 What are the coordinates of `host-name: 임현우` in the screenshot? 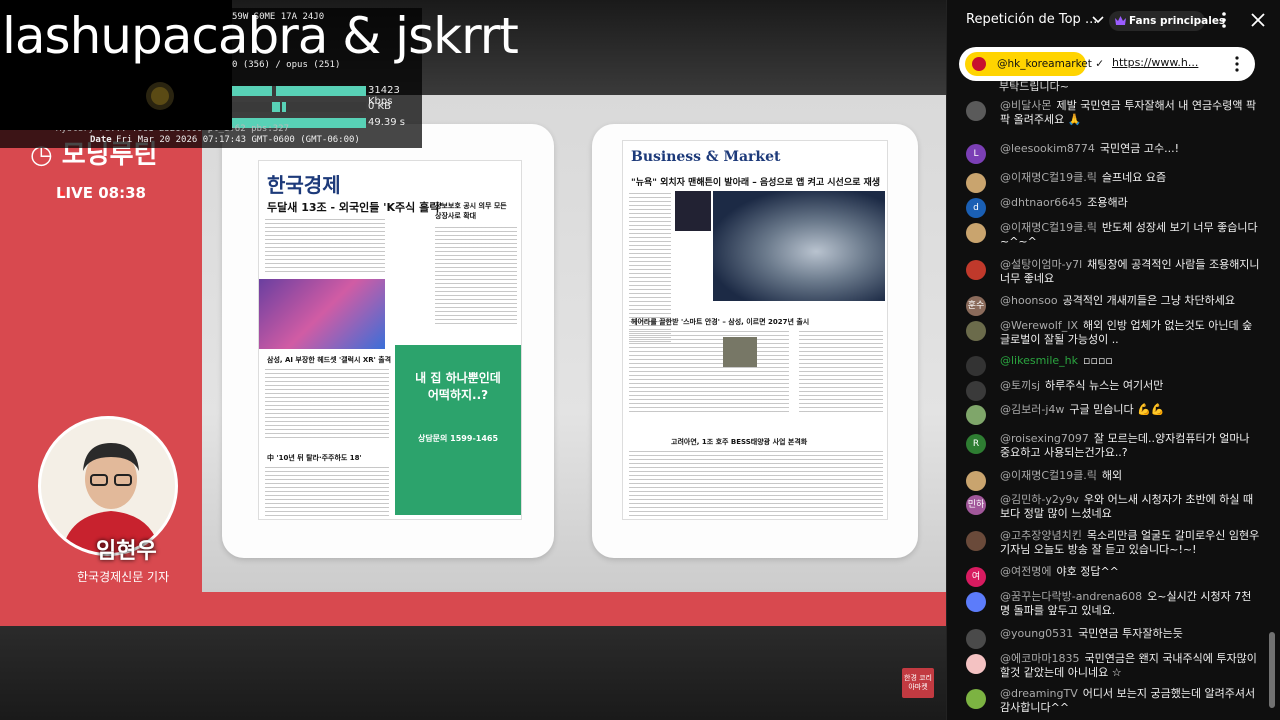 It's located at (126, 551).